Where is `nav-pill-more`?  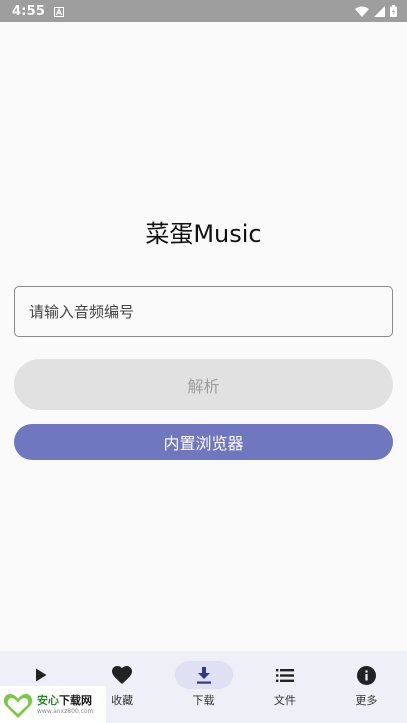
nav-pill-more is located at coordinates (366, 675).